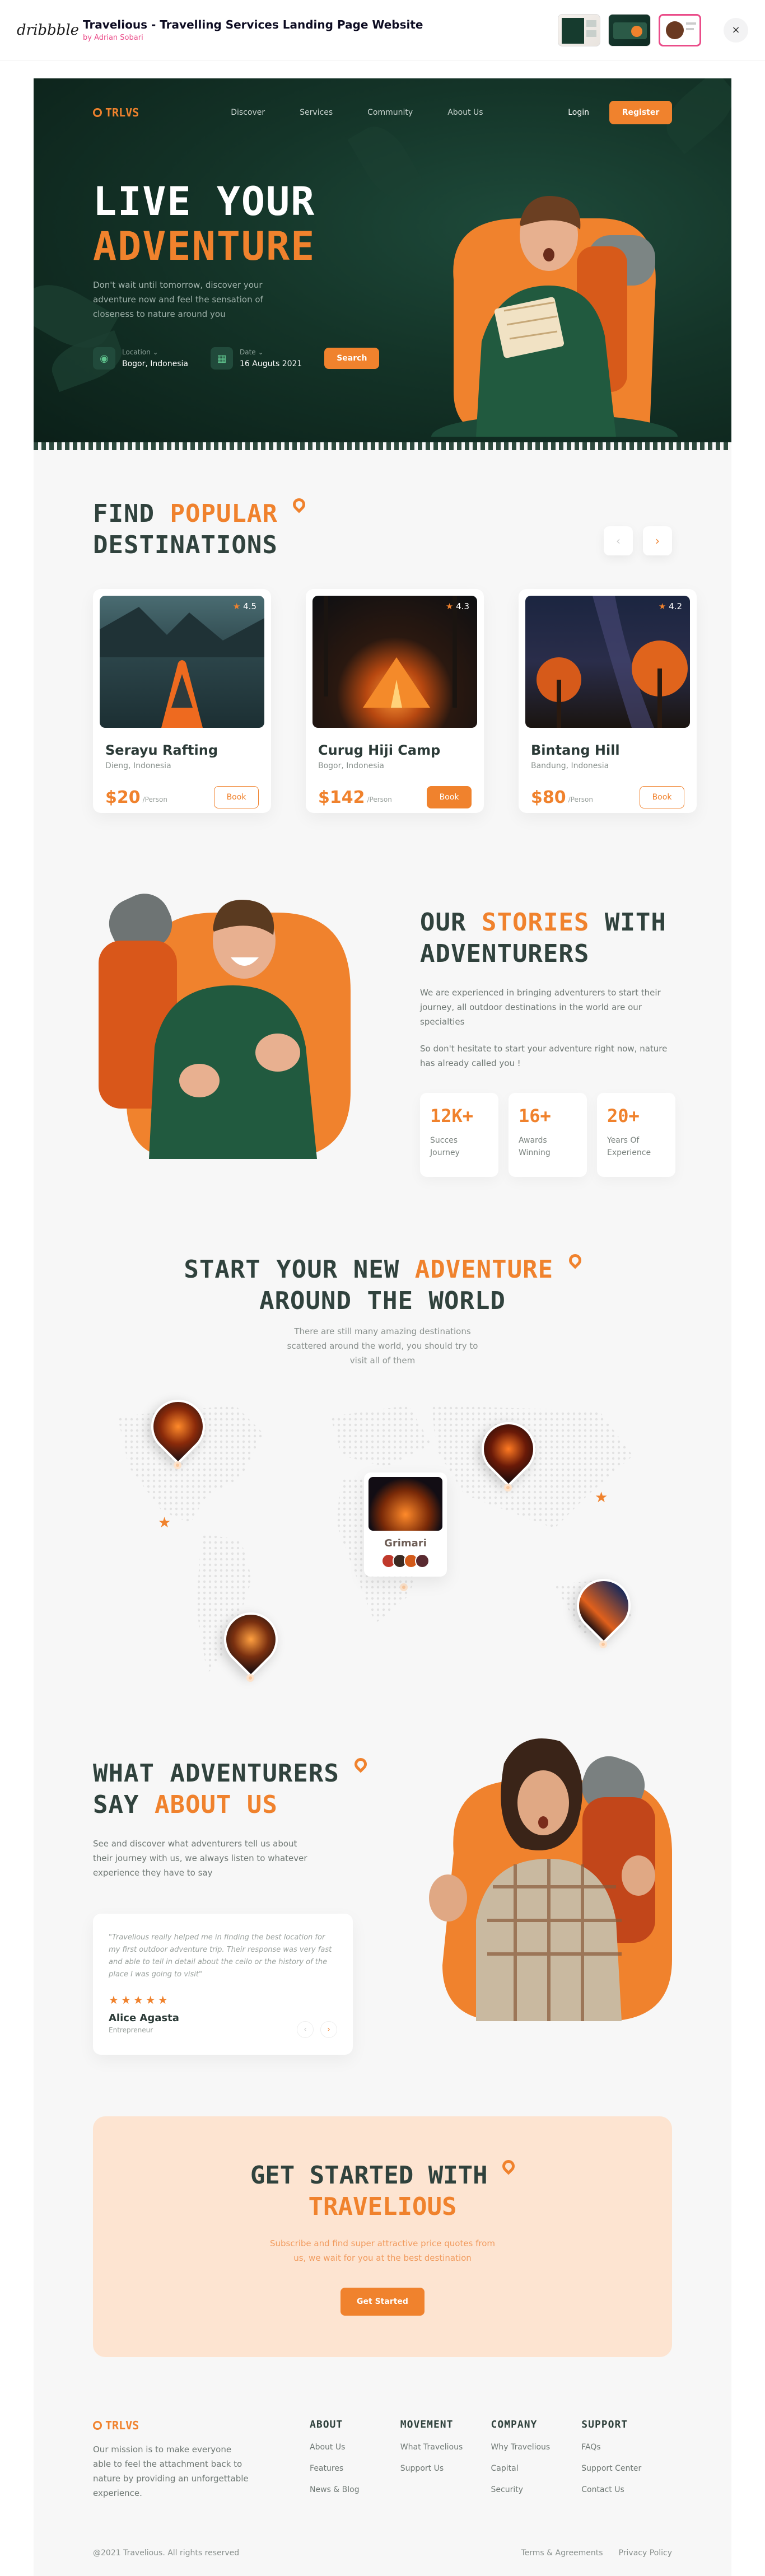  What do you see at coordinates (484, 1269) in the screenshot?
I see `worldmap-title-b: ADVENTURE` at bounding box center [484, 1269].